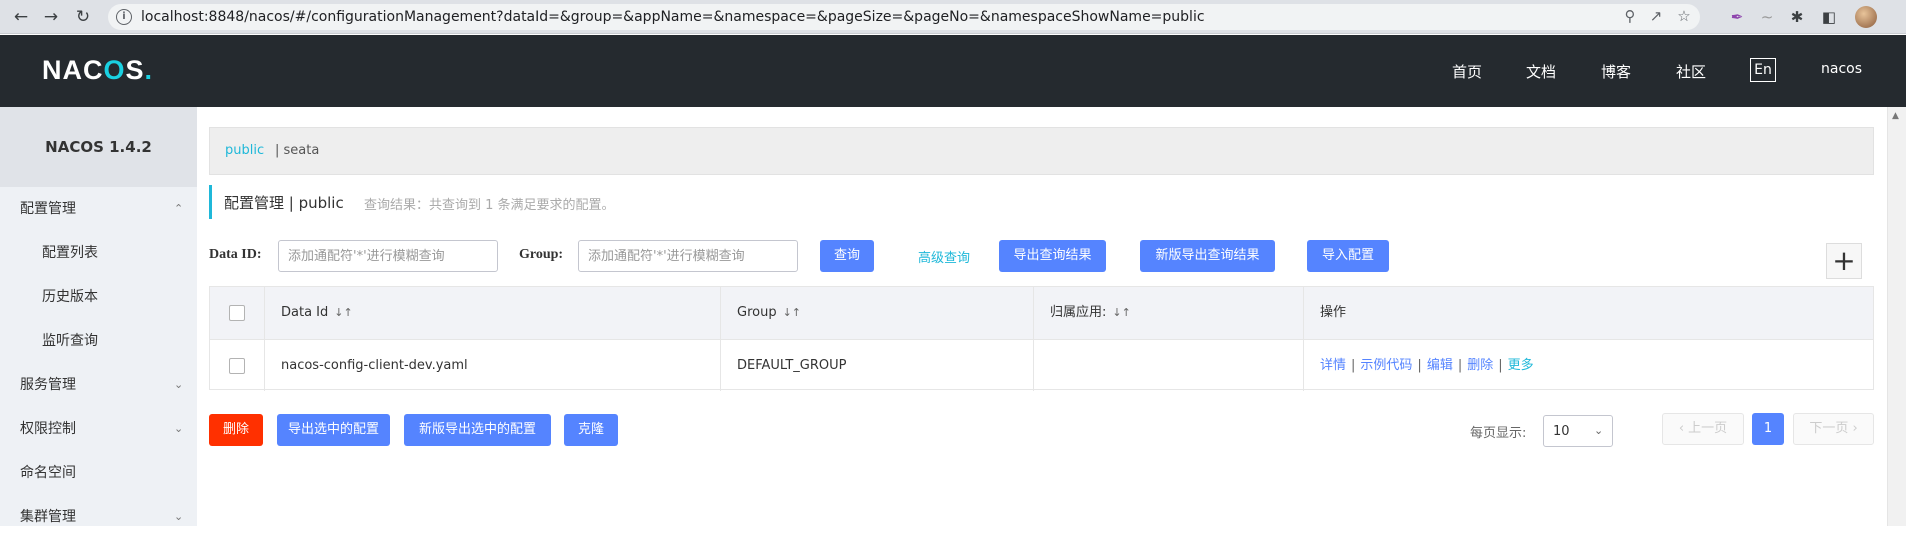  Describe the element at coordinates (1844, 261) in the screenshot. I see `add-config-button: +` at that location.